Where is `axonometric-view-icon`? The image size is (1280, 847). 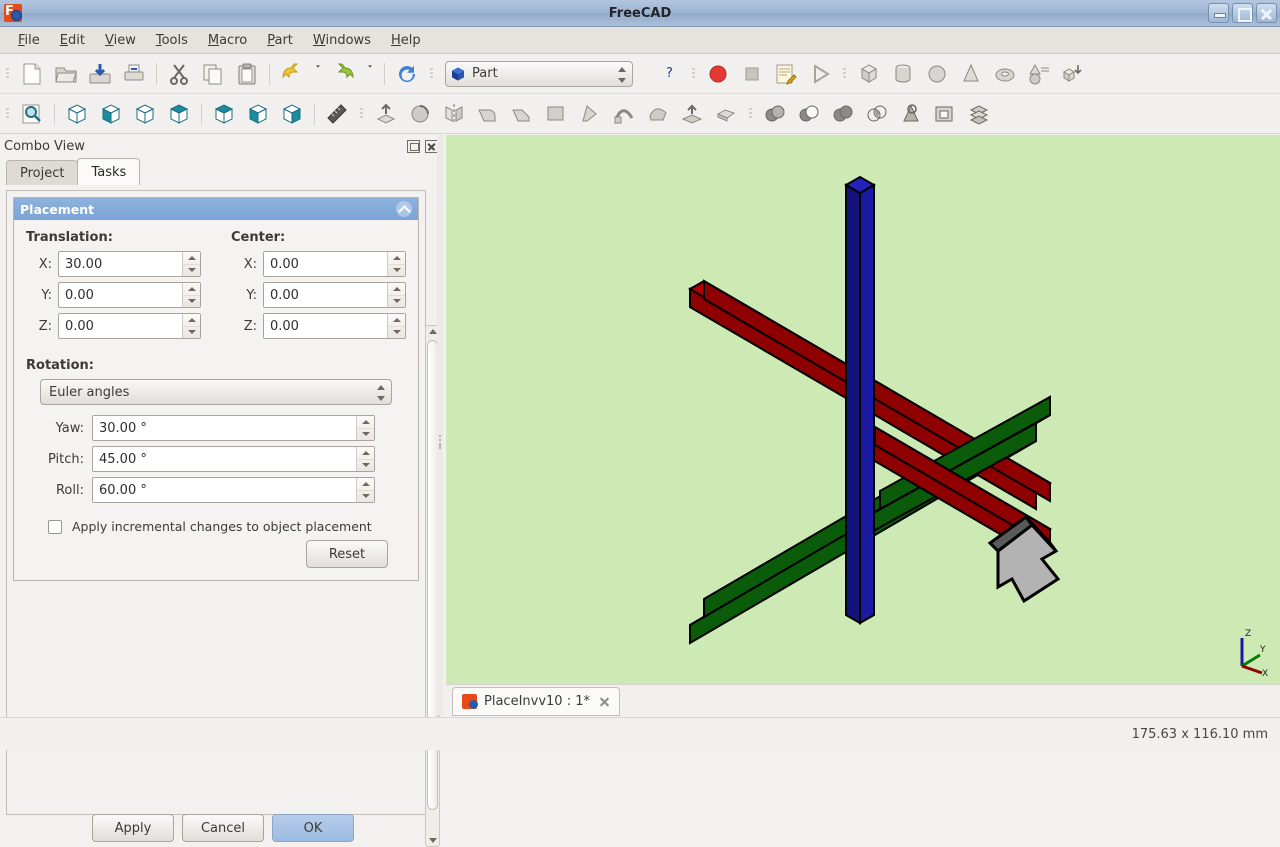 axonometric-view-icon is located at coordinates (77, 114).